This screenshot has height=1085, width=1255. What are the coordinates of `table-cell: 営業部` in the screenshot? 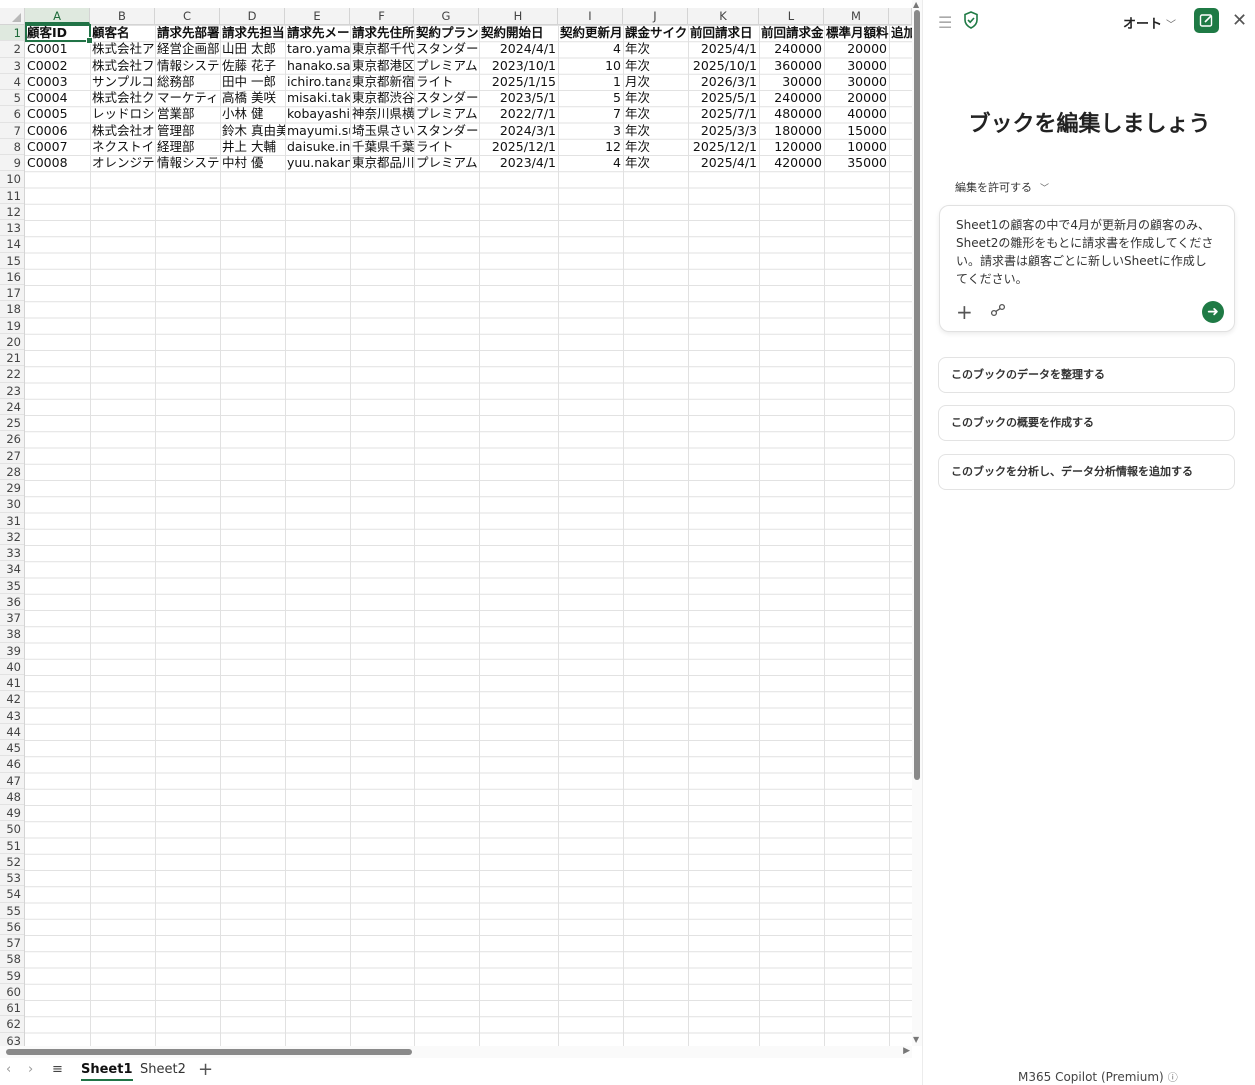 It's located at (187, 114).